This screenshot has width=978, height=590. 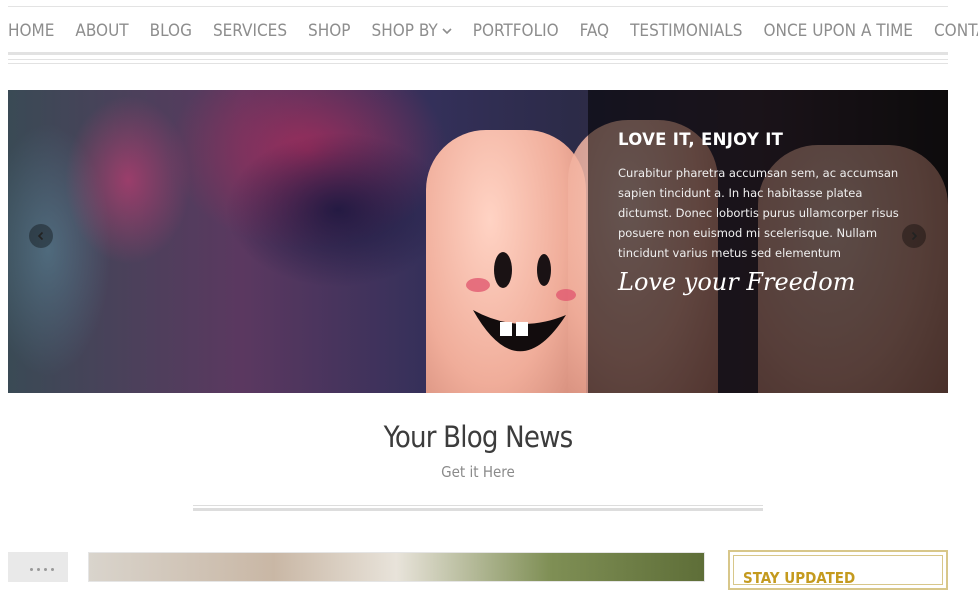 I want to click on nav-portfolio-label: PORTFOLIO, so click(x=515, y=31).